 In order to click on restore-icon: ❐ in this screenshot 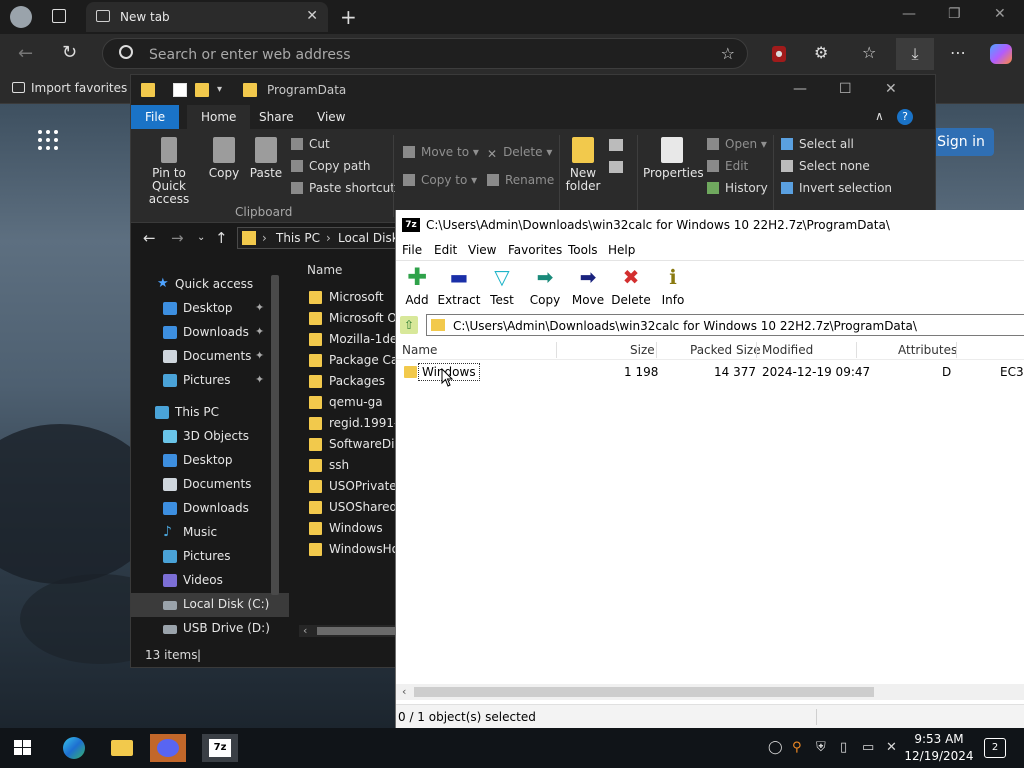, I will do `click(954, 14)`.